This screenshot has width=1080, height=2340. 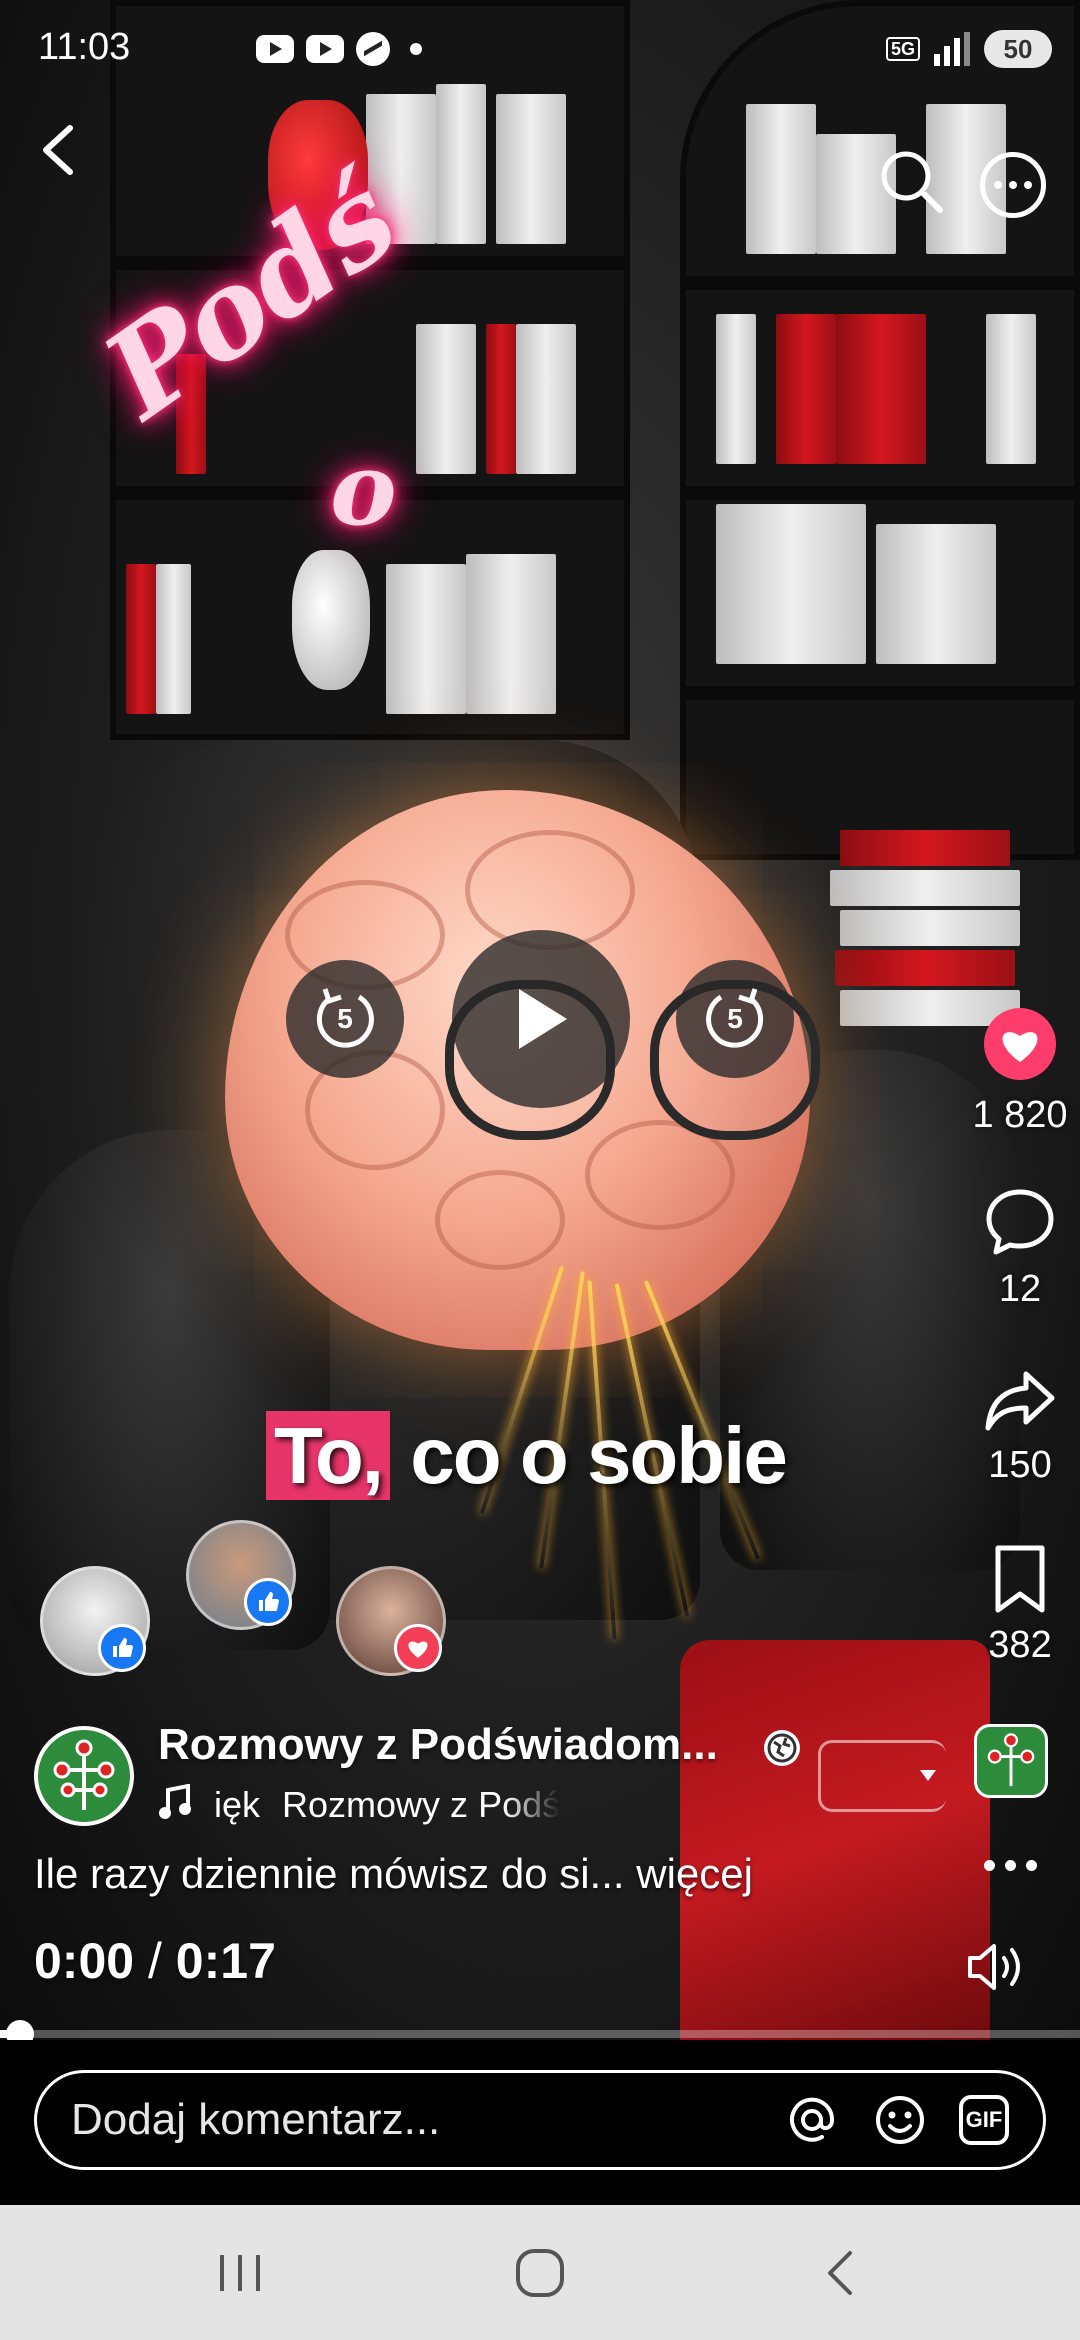 I want to click on white-vase, so click(x=331, y=620).